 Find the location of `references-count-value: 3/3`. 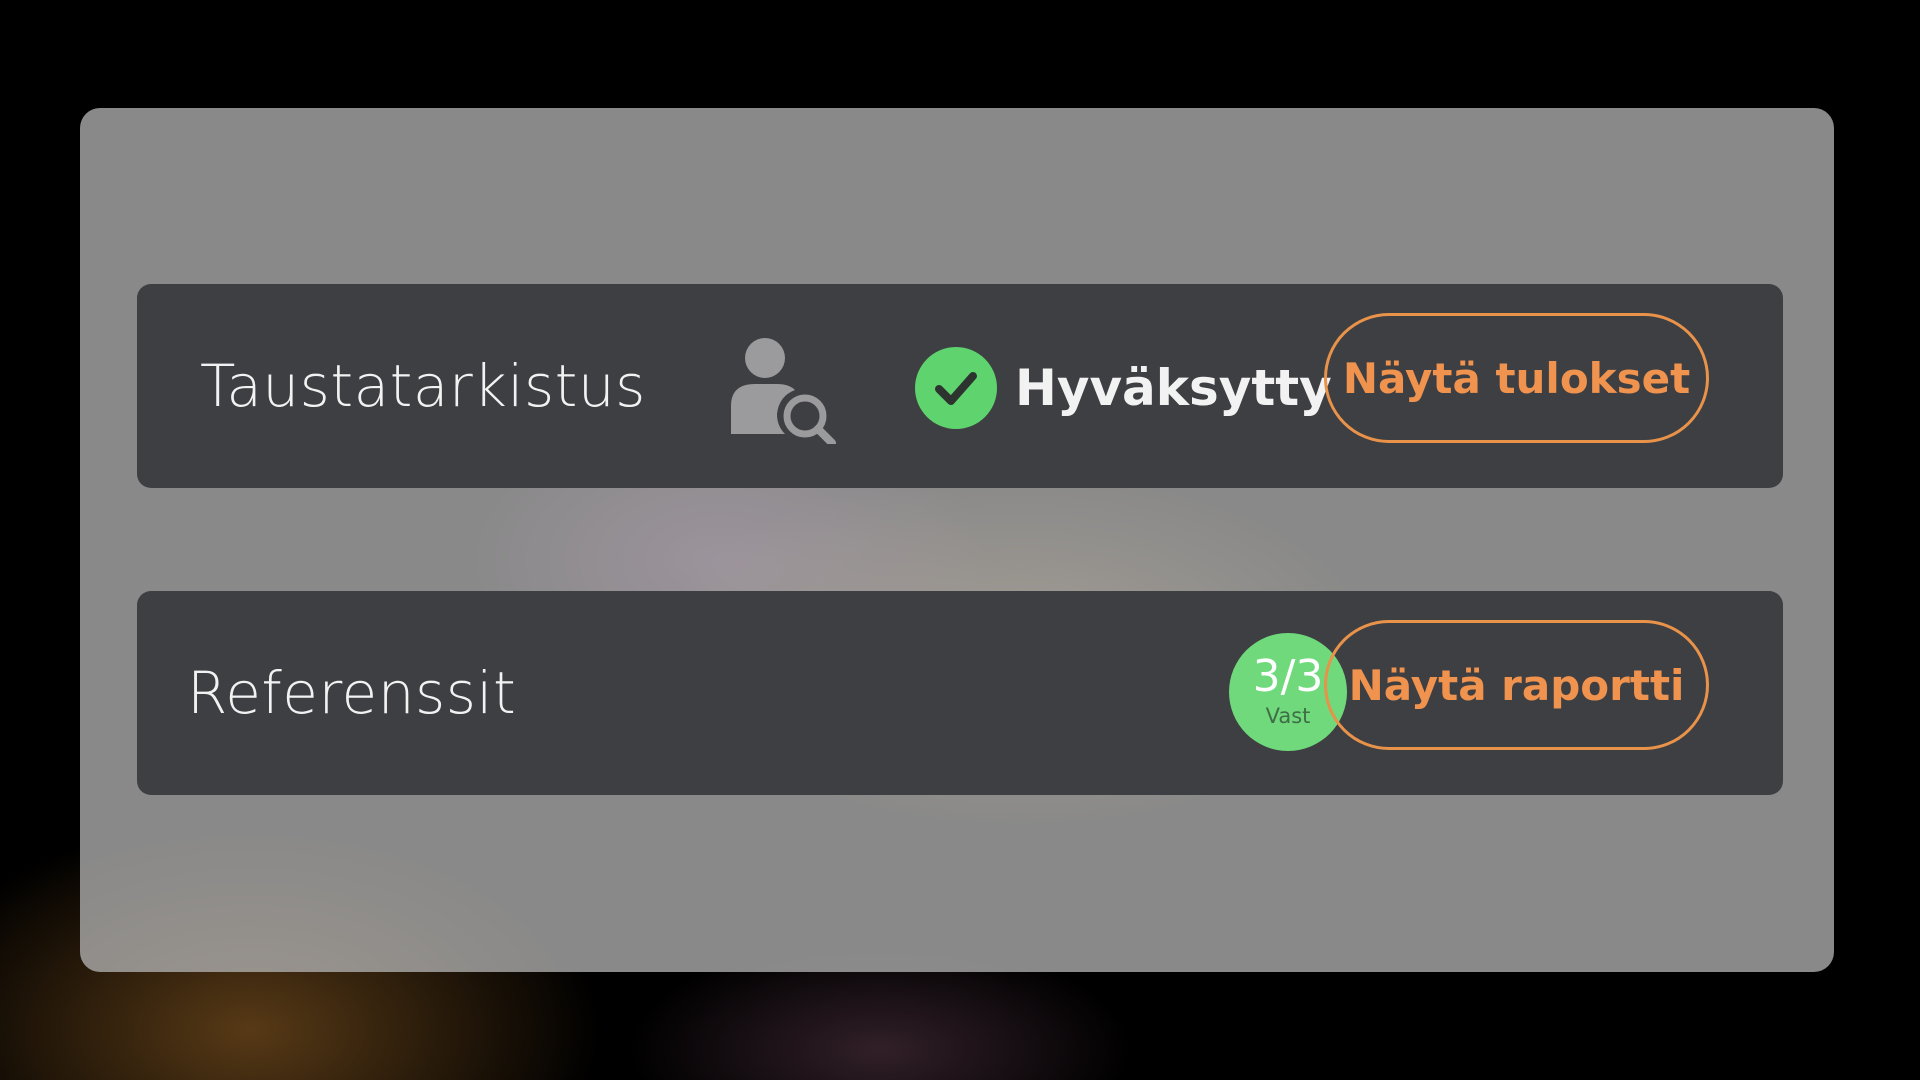

references-count-value: 3/3 is located at coordinates (1288, 676).